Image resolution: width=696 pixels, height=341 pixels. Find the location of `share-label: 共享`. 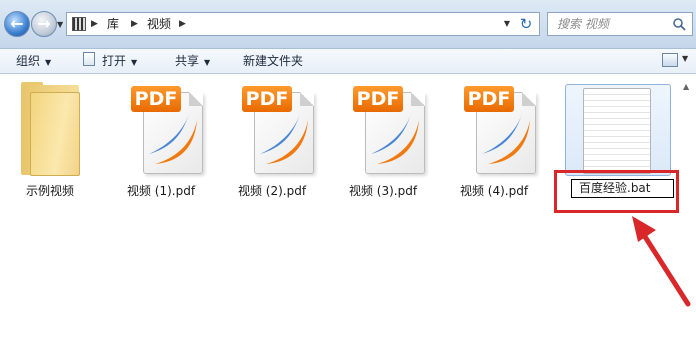

share-label: 共享 is located at coordinates (187, 61).